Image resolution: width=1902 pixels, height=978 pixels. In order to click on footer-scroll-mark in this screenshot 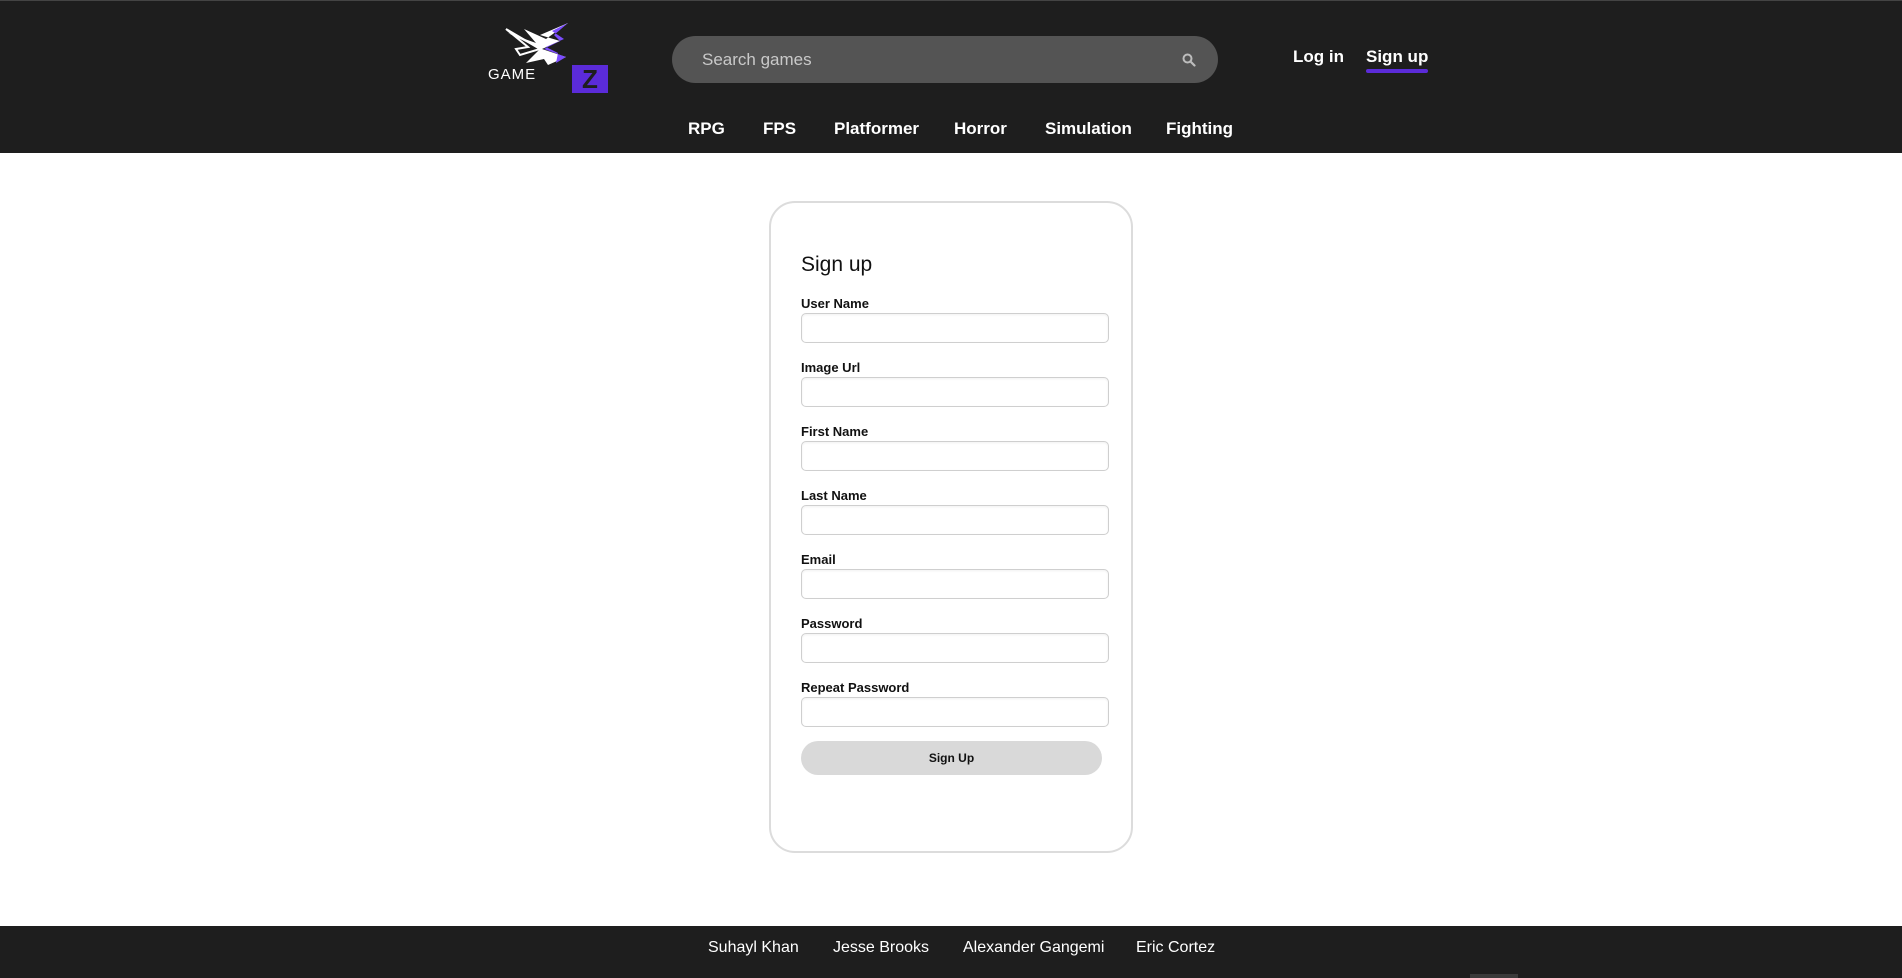, I will do `click(1494, 976)`.